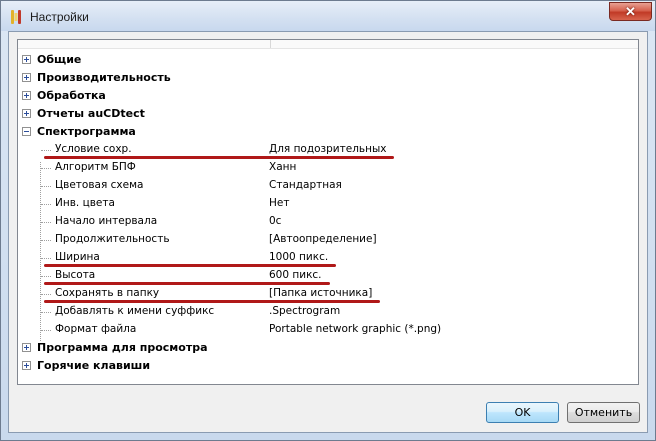 The width and height of the screenshot is (656, 441). I want to click on tree-category-row: Спектрограмма, so click(328, 132).